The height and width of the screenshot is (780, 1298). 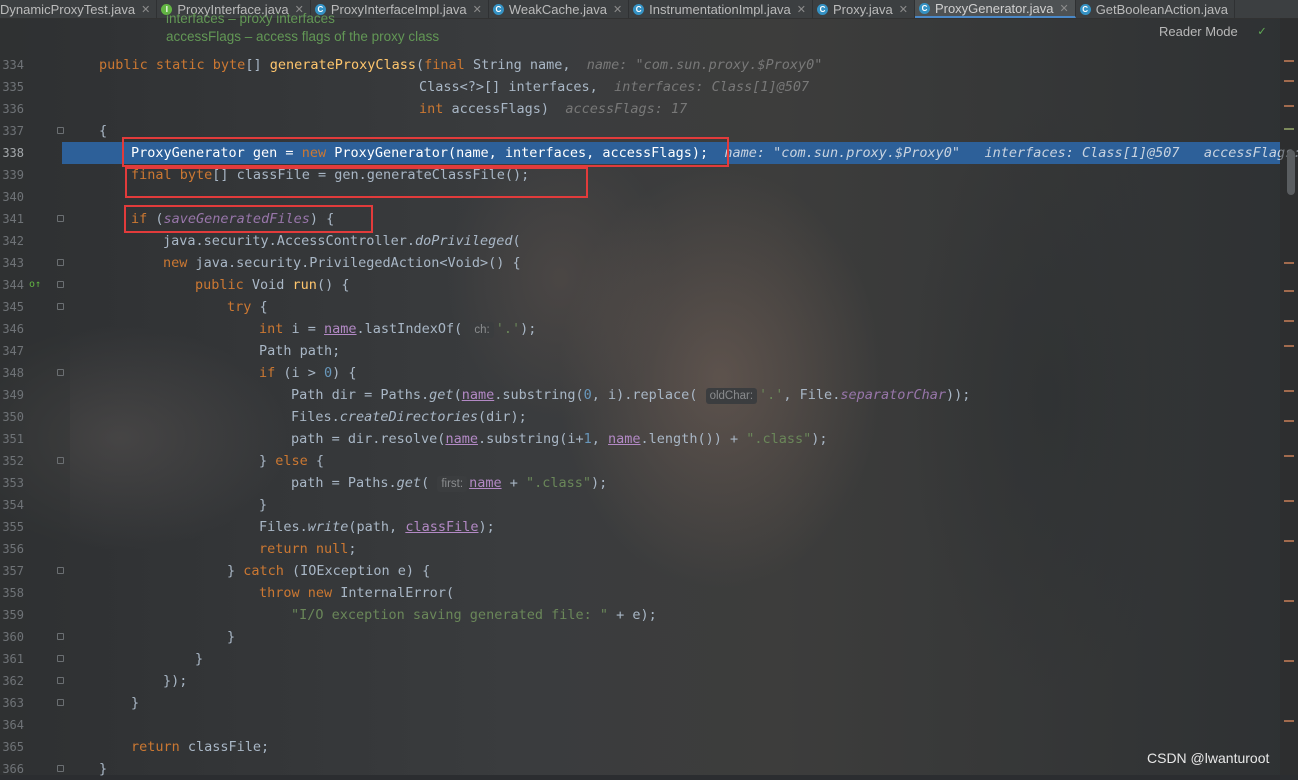 What do you see at coordinates (474, 615) in the screenshot?
I see `code-line-359: "I/O exception saving generated file` at bounding box center [474, 615].